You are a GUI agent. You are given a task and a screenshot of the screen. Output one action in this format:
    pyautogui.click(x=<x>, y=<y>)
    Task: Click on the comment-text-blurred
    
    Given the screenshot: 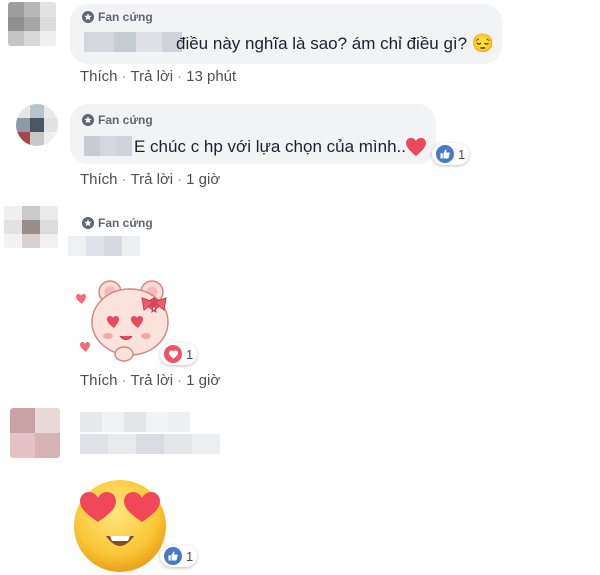 What is the action you would take?
    pyautogui.click(x=150, y=444)
    